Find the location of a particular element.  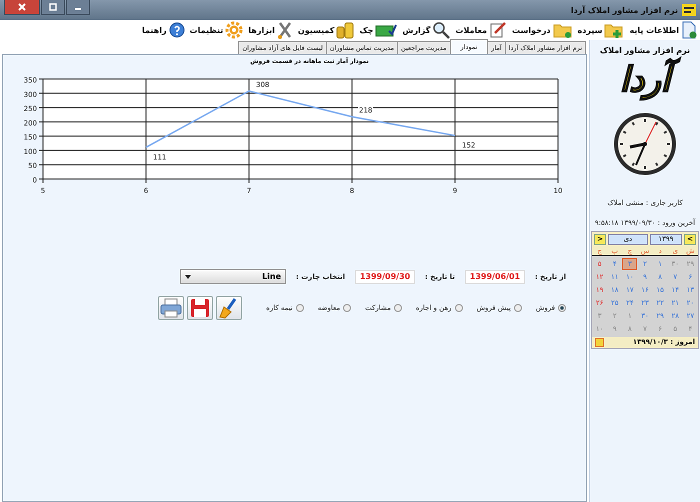

save-button is located at coordinates (200, 308).